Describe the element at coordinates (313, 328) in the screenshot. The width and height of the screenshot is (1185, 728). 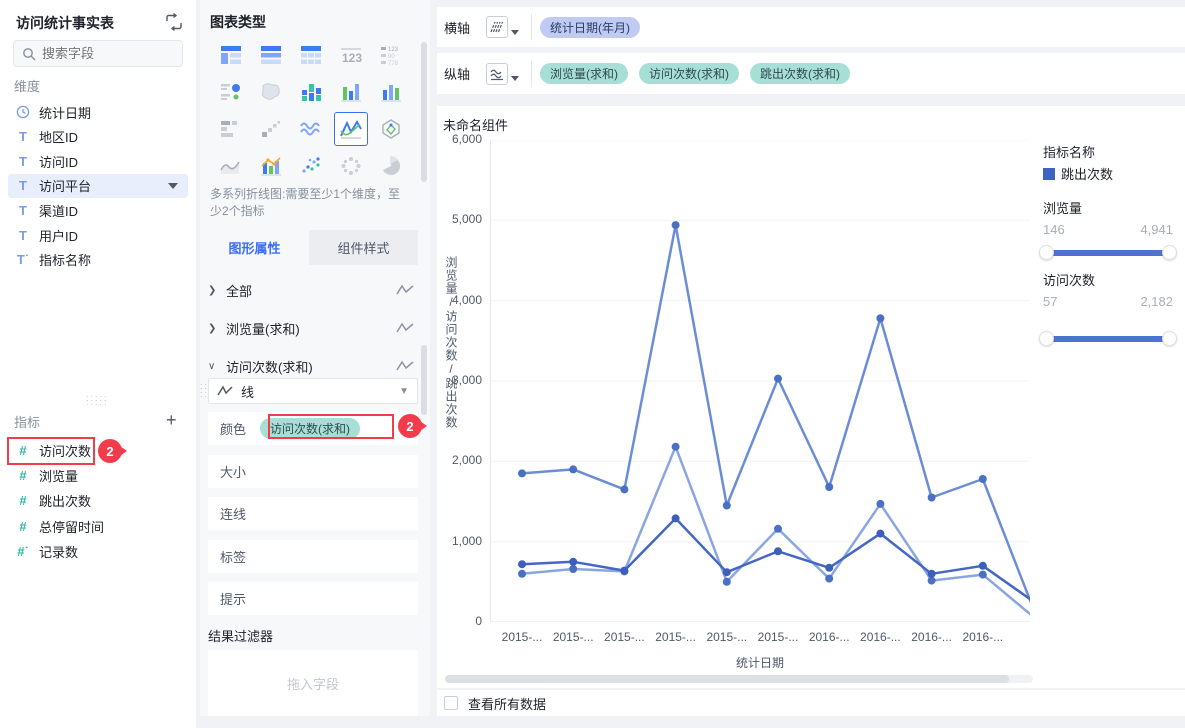
I see `section-浏览量(求和): ❯ 浏览量(求和)` at that location.